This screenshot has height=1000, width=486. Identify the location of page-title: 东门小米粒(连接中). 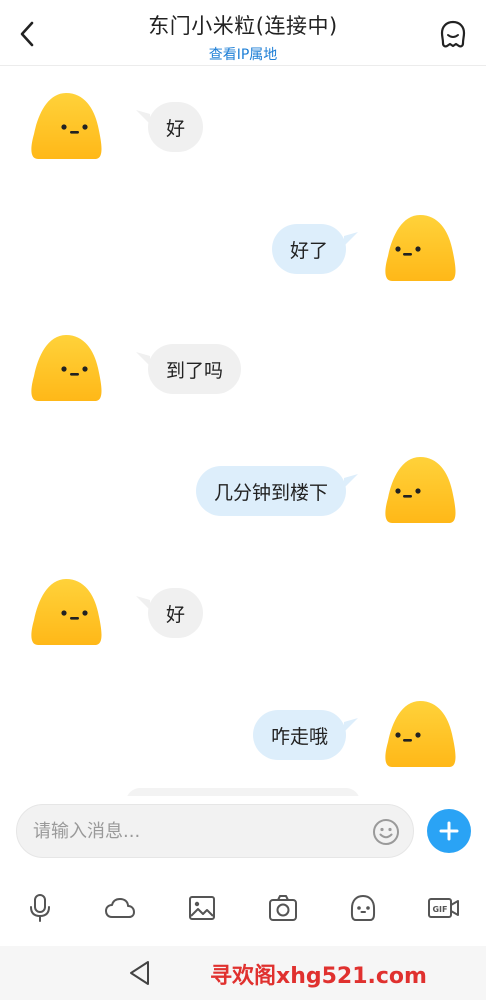
(243, 26).